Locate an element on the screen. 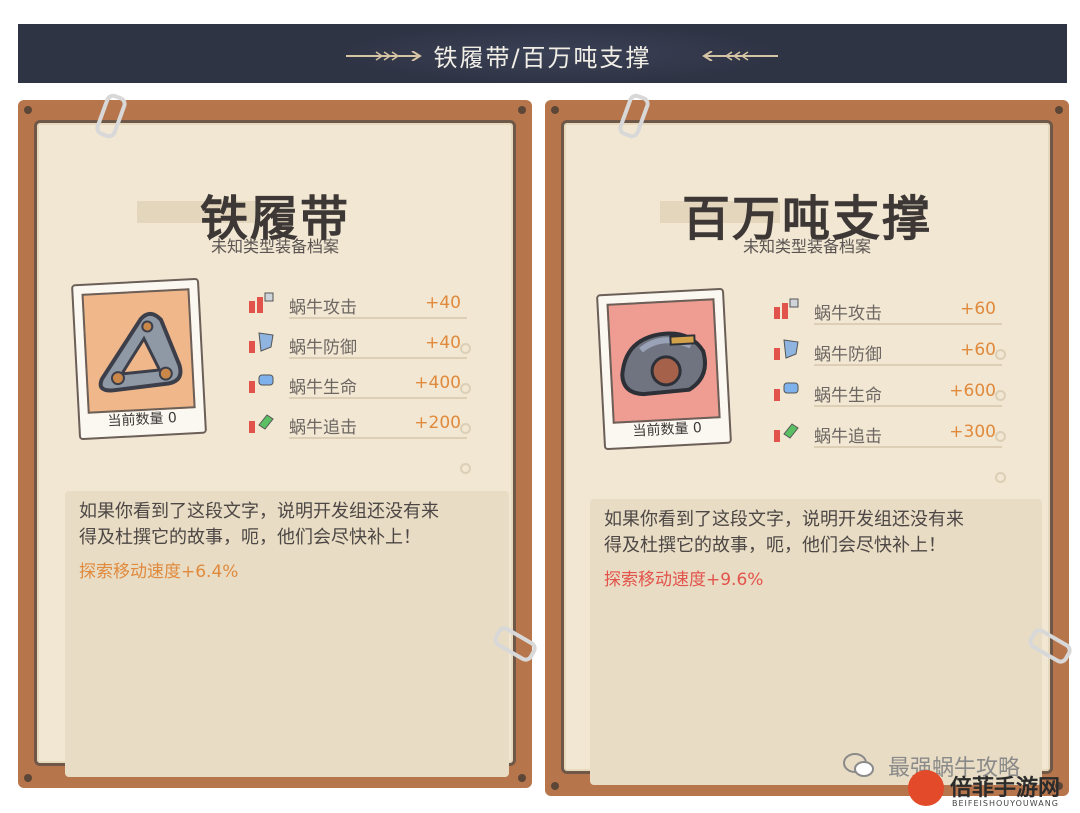  stats-list: 蜗牛攻击 +40 蜗牛防御 +40 蜗牛生命 +400 蜗牛追击 +200 is located at coordinates (359, 380).